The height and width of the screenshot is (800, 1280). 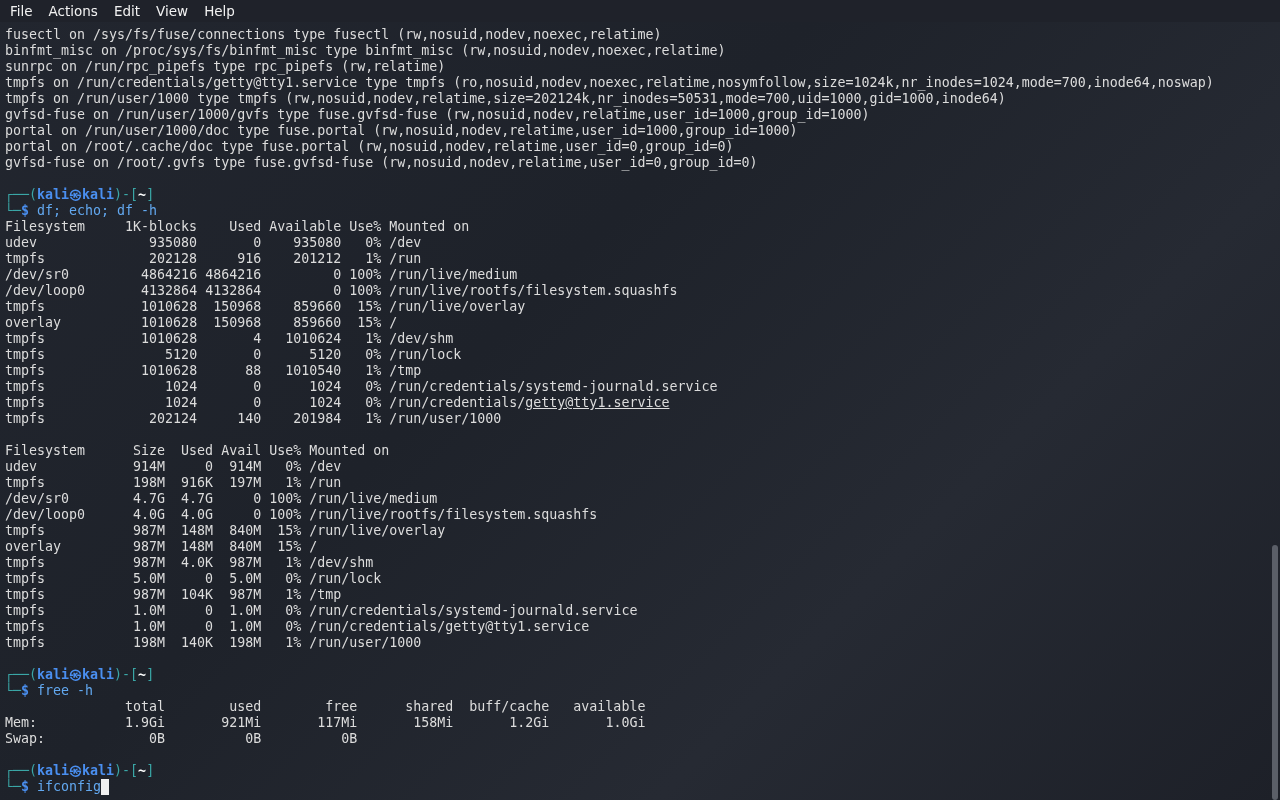 I want to click on table-cell: 88, so click(x=229, y=371).